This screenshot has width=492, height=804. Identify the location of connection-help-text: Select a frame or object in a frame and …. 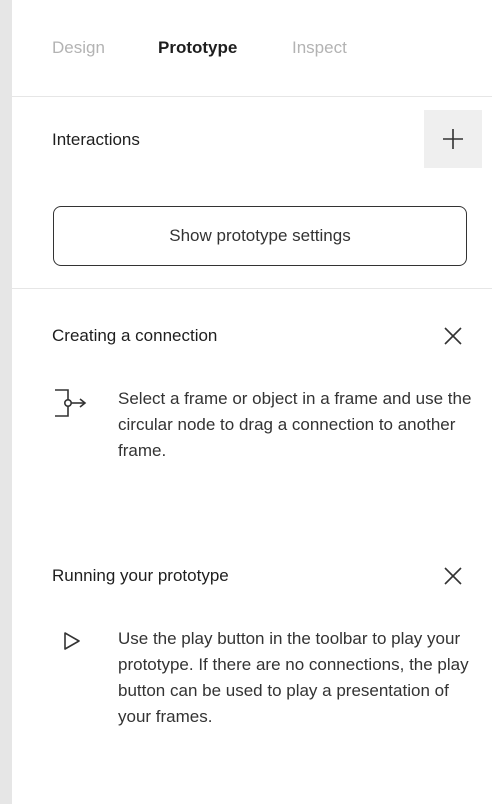
(295, 424).